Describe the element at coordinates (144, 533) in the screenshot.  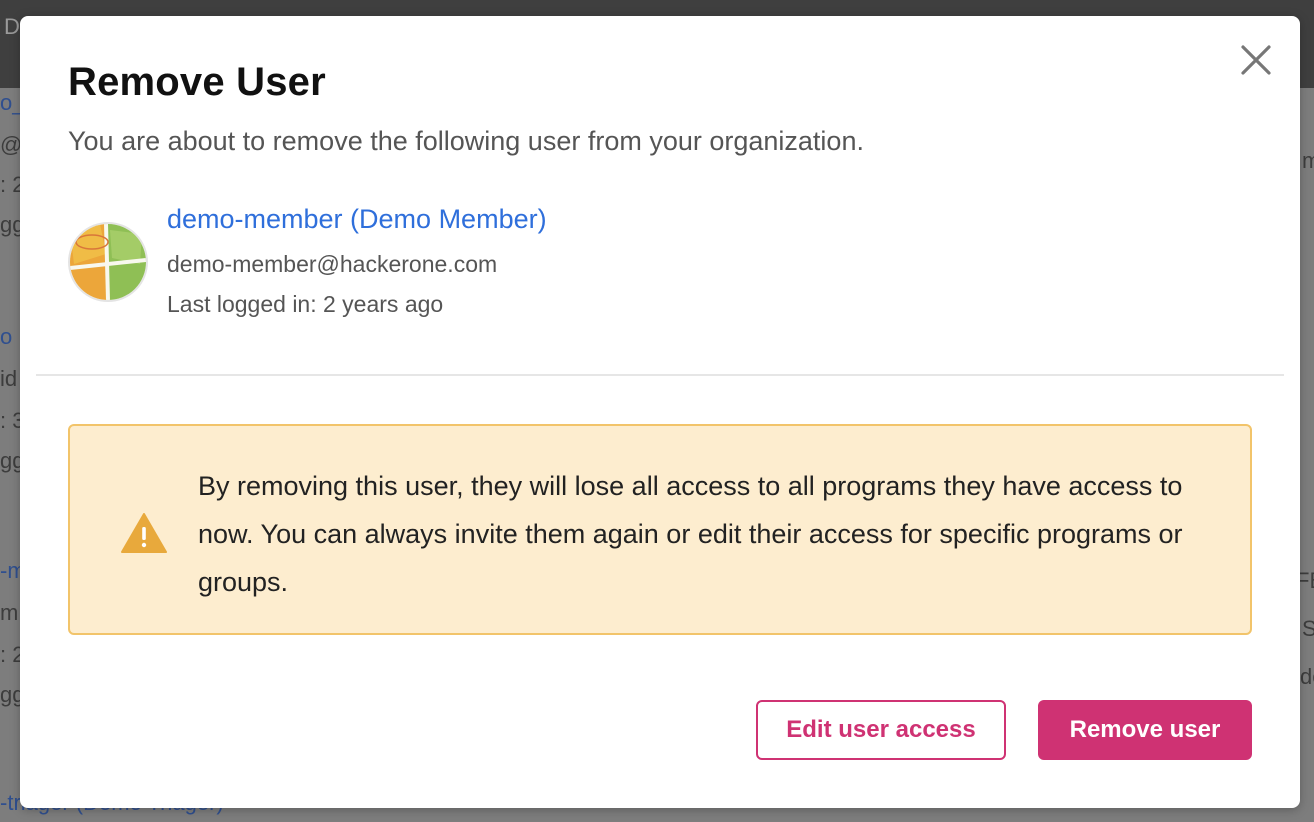
I see `warning-icon` at that location.